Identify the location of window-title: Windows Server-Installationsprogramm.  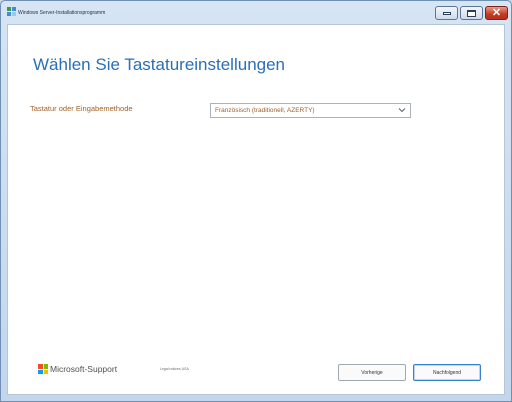
(62, 13).